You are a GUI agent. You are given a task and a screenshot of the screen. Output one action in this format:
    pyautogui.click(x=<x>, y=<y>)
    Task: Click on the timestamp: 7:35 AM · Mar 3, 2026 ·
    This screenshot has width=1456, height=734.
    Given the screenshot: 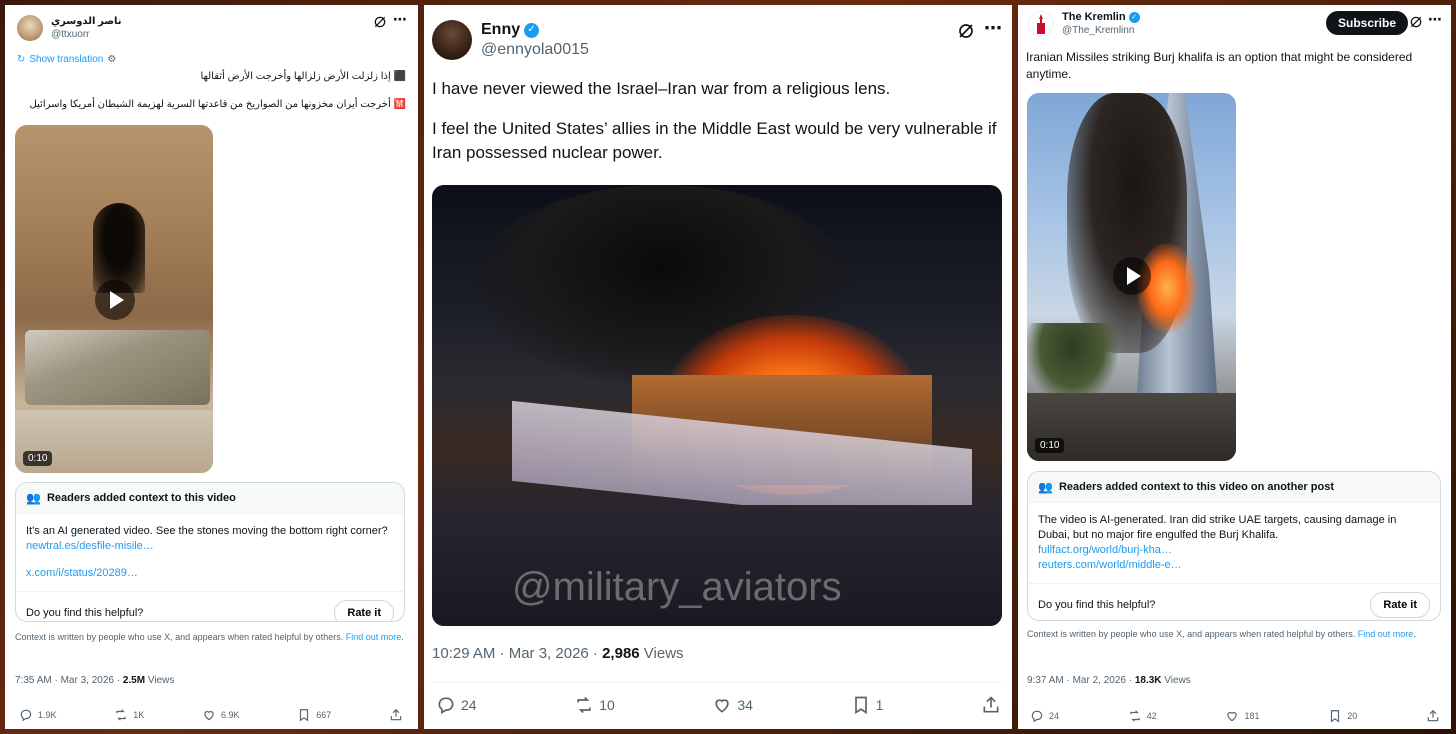 What is the action you would take?
    pyautogui.click(x=69, y=680)
    